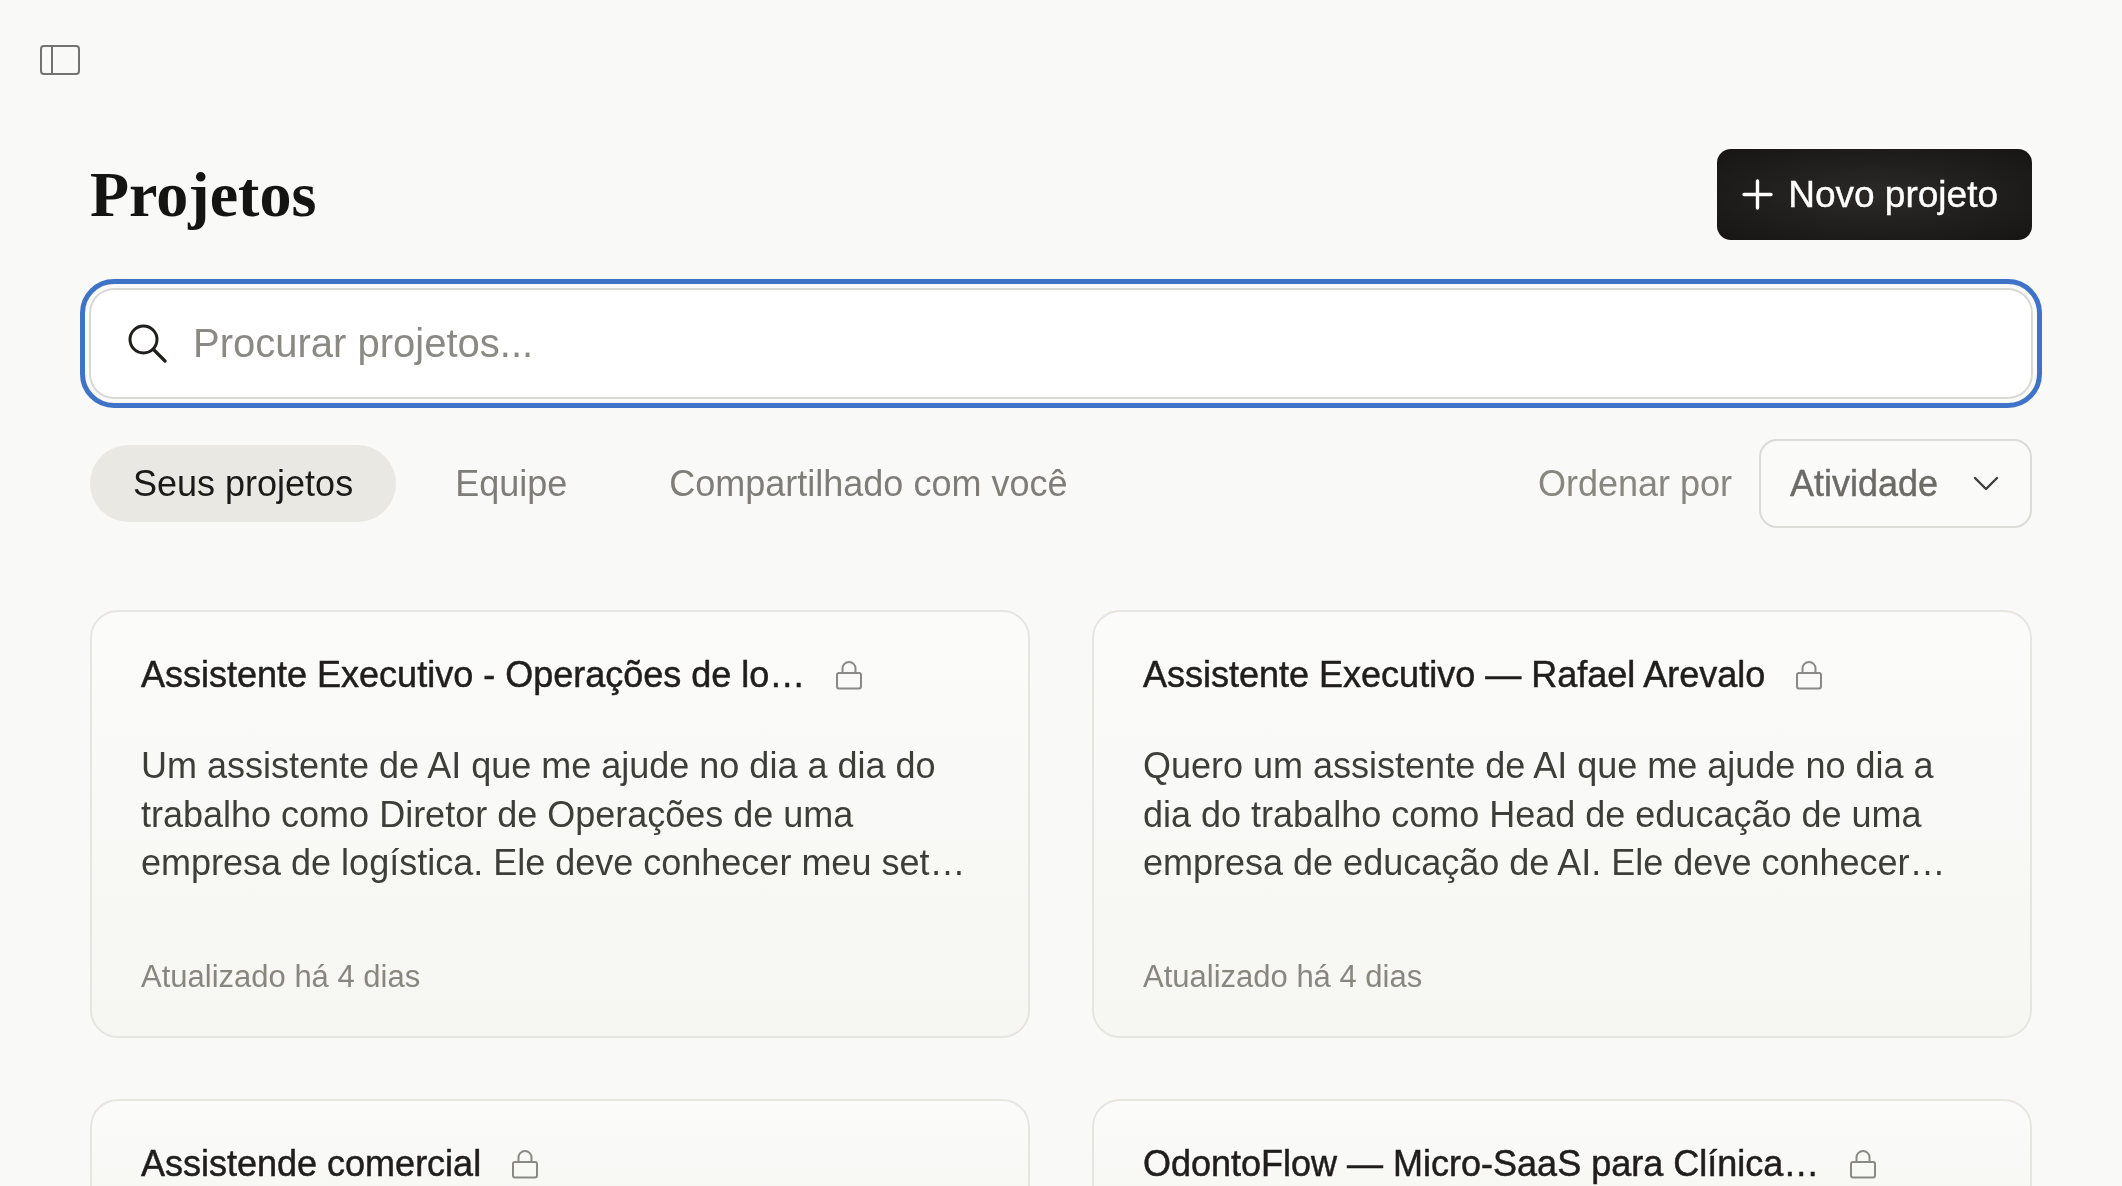 The height and width of the screenshot is (1186, 2122). Describe the element at coordinates (60, 60) in the screenshot. I see `sidebar-toggle-icon` at that location.